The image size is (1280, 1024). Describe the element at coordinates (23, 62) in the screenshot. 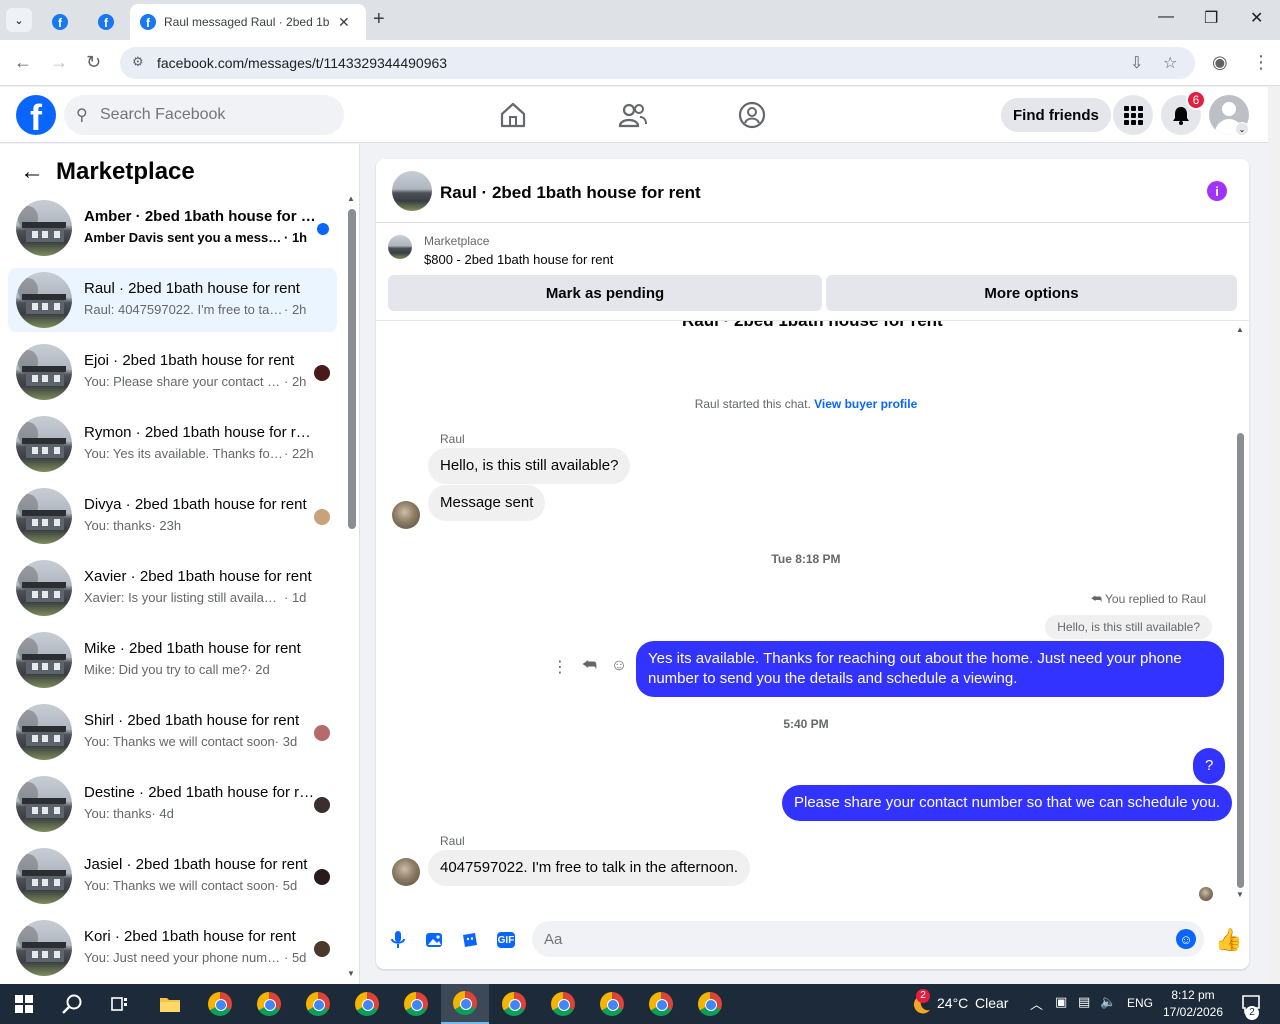

I see `back-icon: ←` at that location.